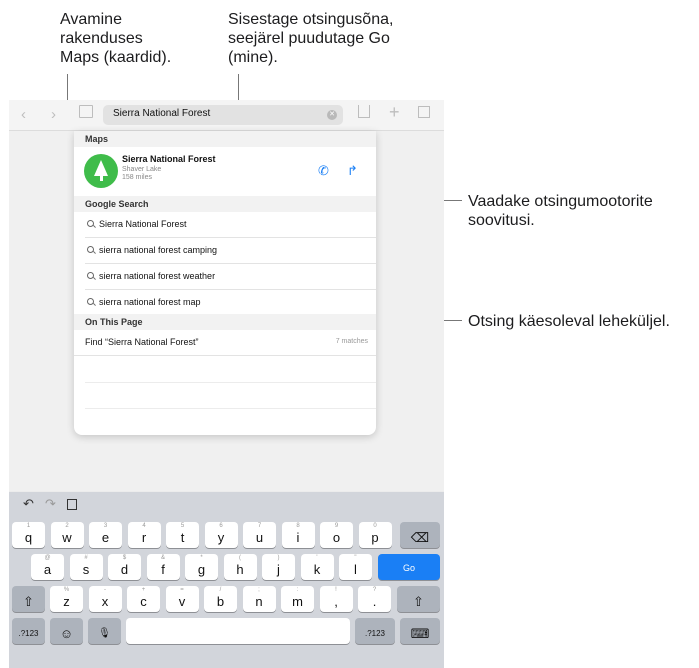 The image size is (699, 668). What do you see at coordinates (336, 590) in the screenshot?
I see `key-hint: !` at bounding box center [336, 590].